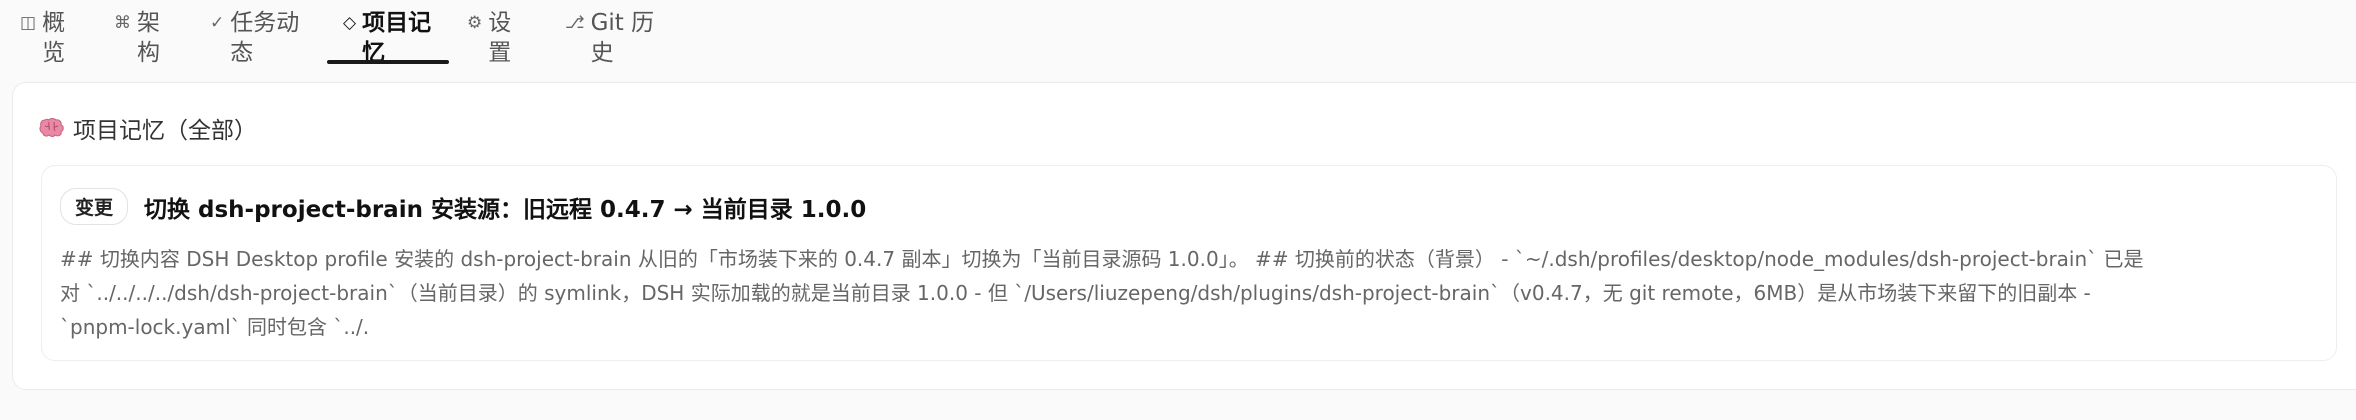  I want to click on gear-icon: ⚙, so click(475, 23).